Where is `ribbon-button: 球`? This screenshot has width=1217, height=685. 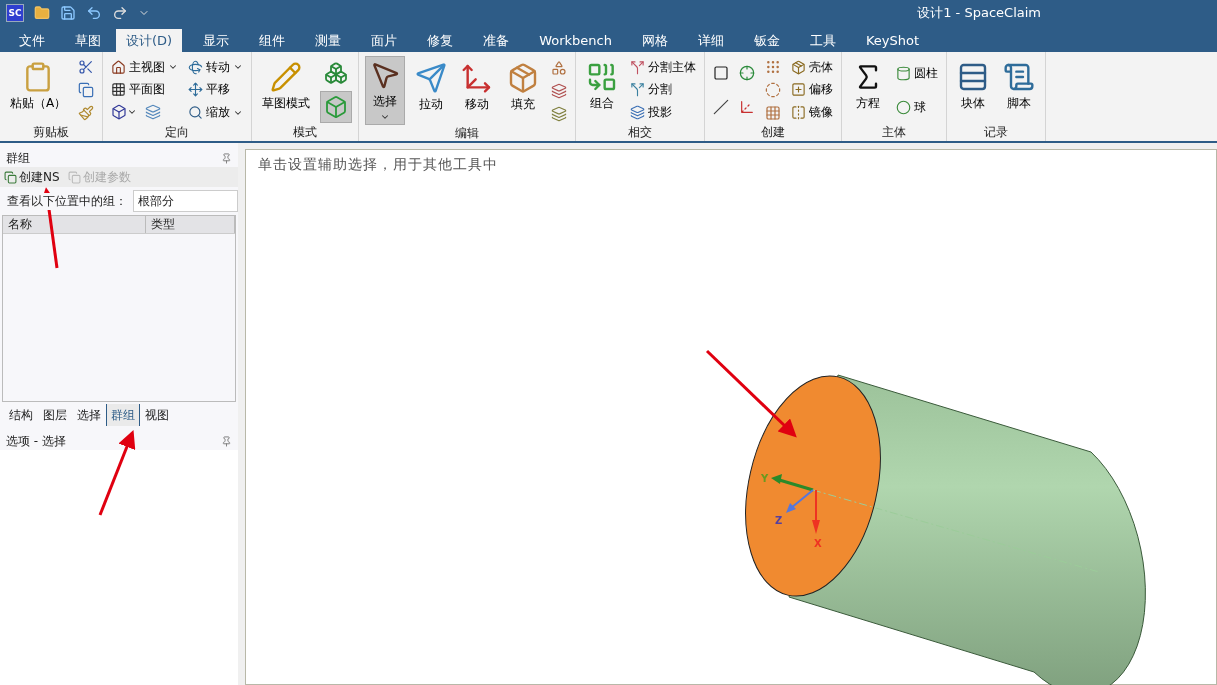 ribbon-button: 球 is located at coordinates (911, 107).